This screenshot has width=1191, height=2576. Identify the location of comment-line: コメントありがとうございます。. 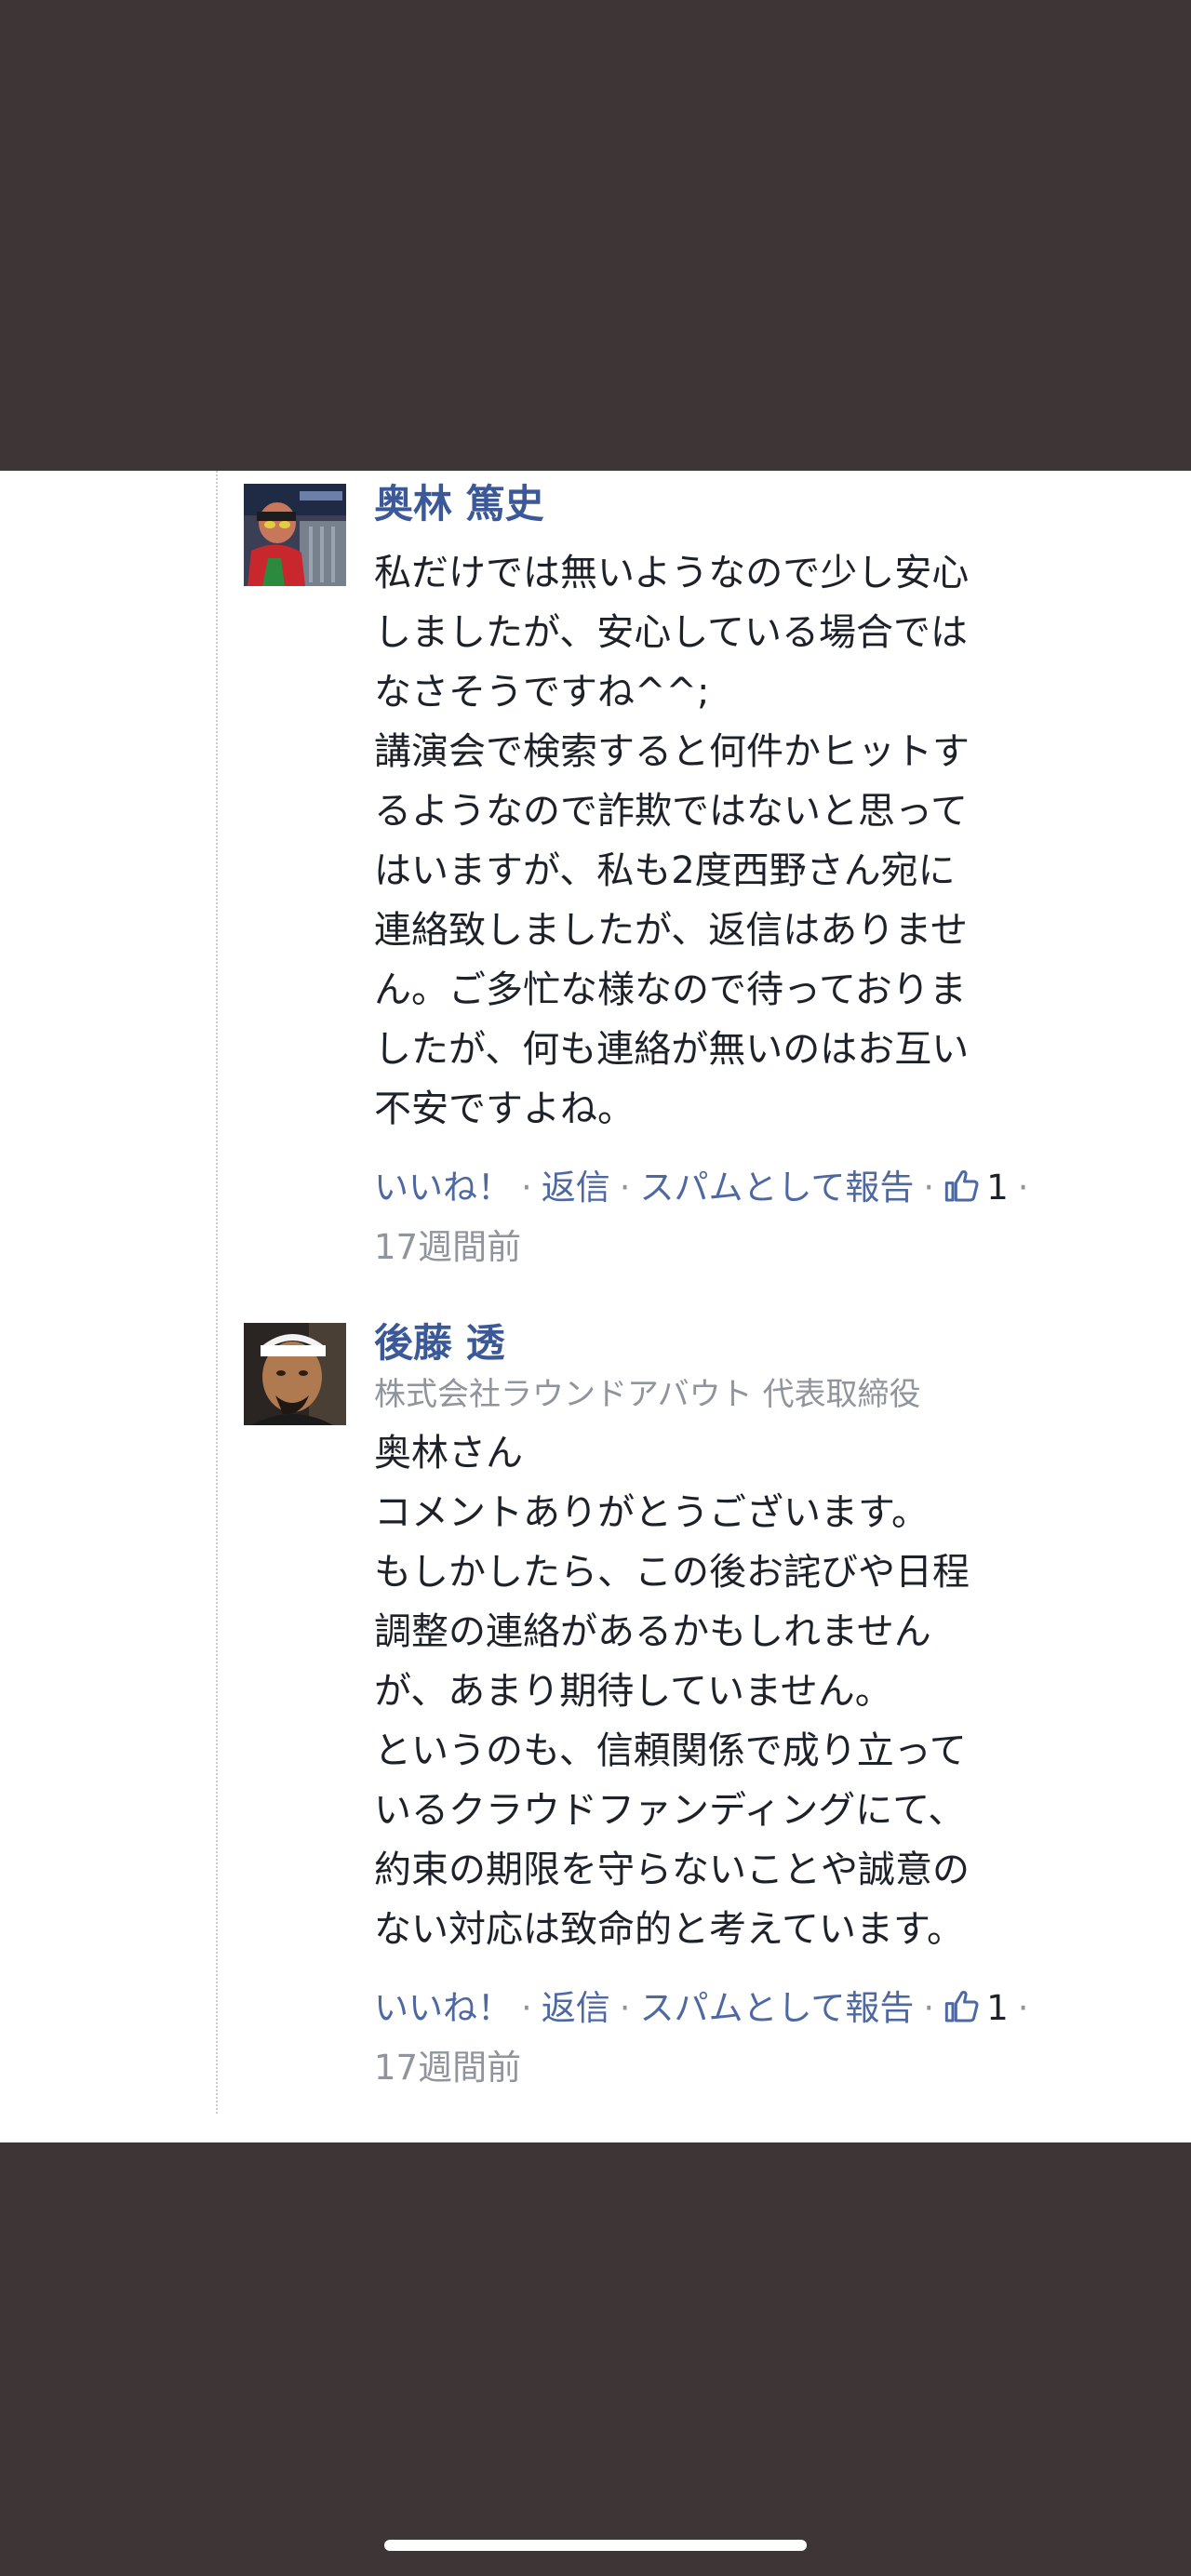
(651, 1512).